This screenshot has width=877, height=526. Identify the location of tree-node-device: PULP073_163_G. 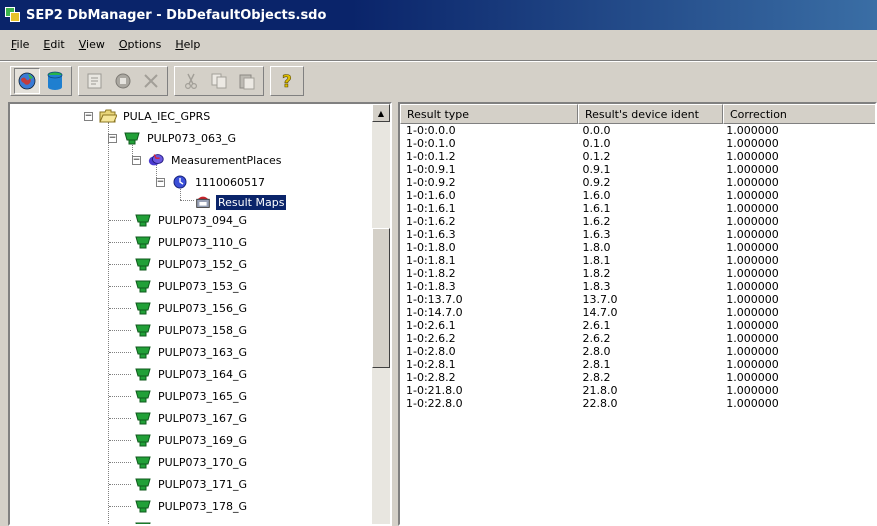
(191, 352).